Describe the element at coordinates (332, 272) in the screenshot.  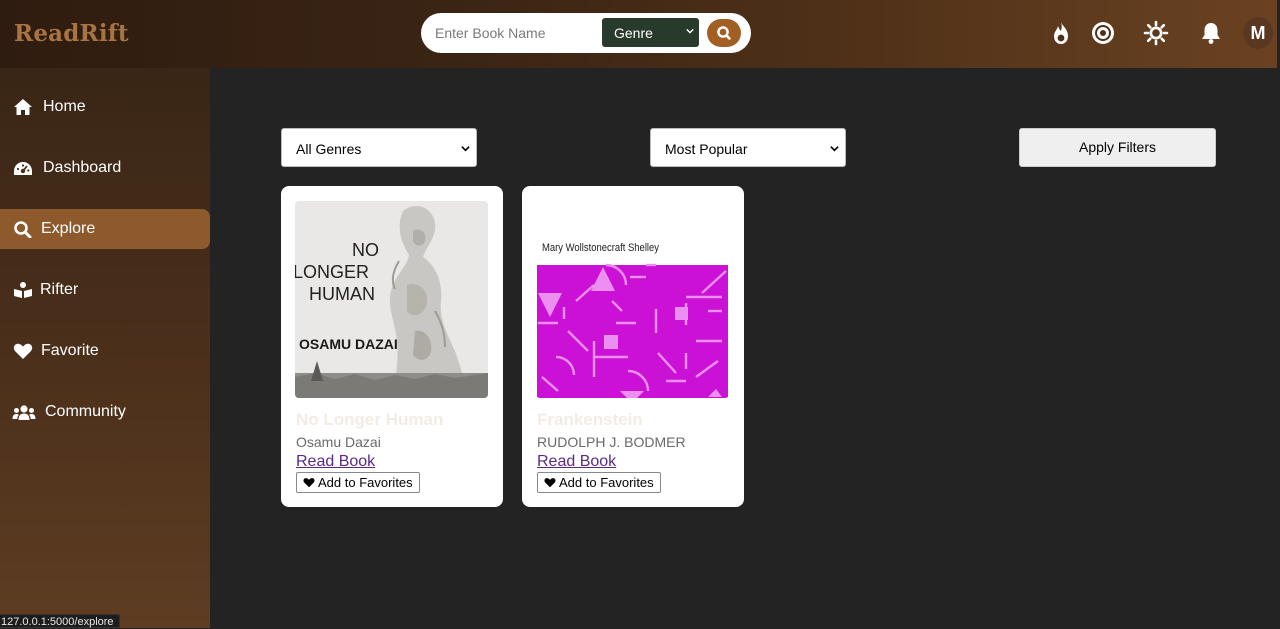
I see `cover-text-line: LONGER` at that location.